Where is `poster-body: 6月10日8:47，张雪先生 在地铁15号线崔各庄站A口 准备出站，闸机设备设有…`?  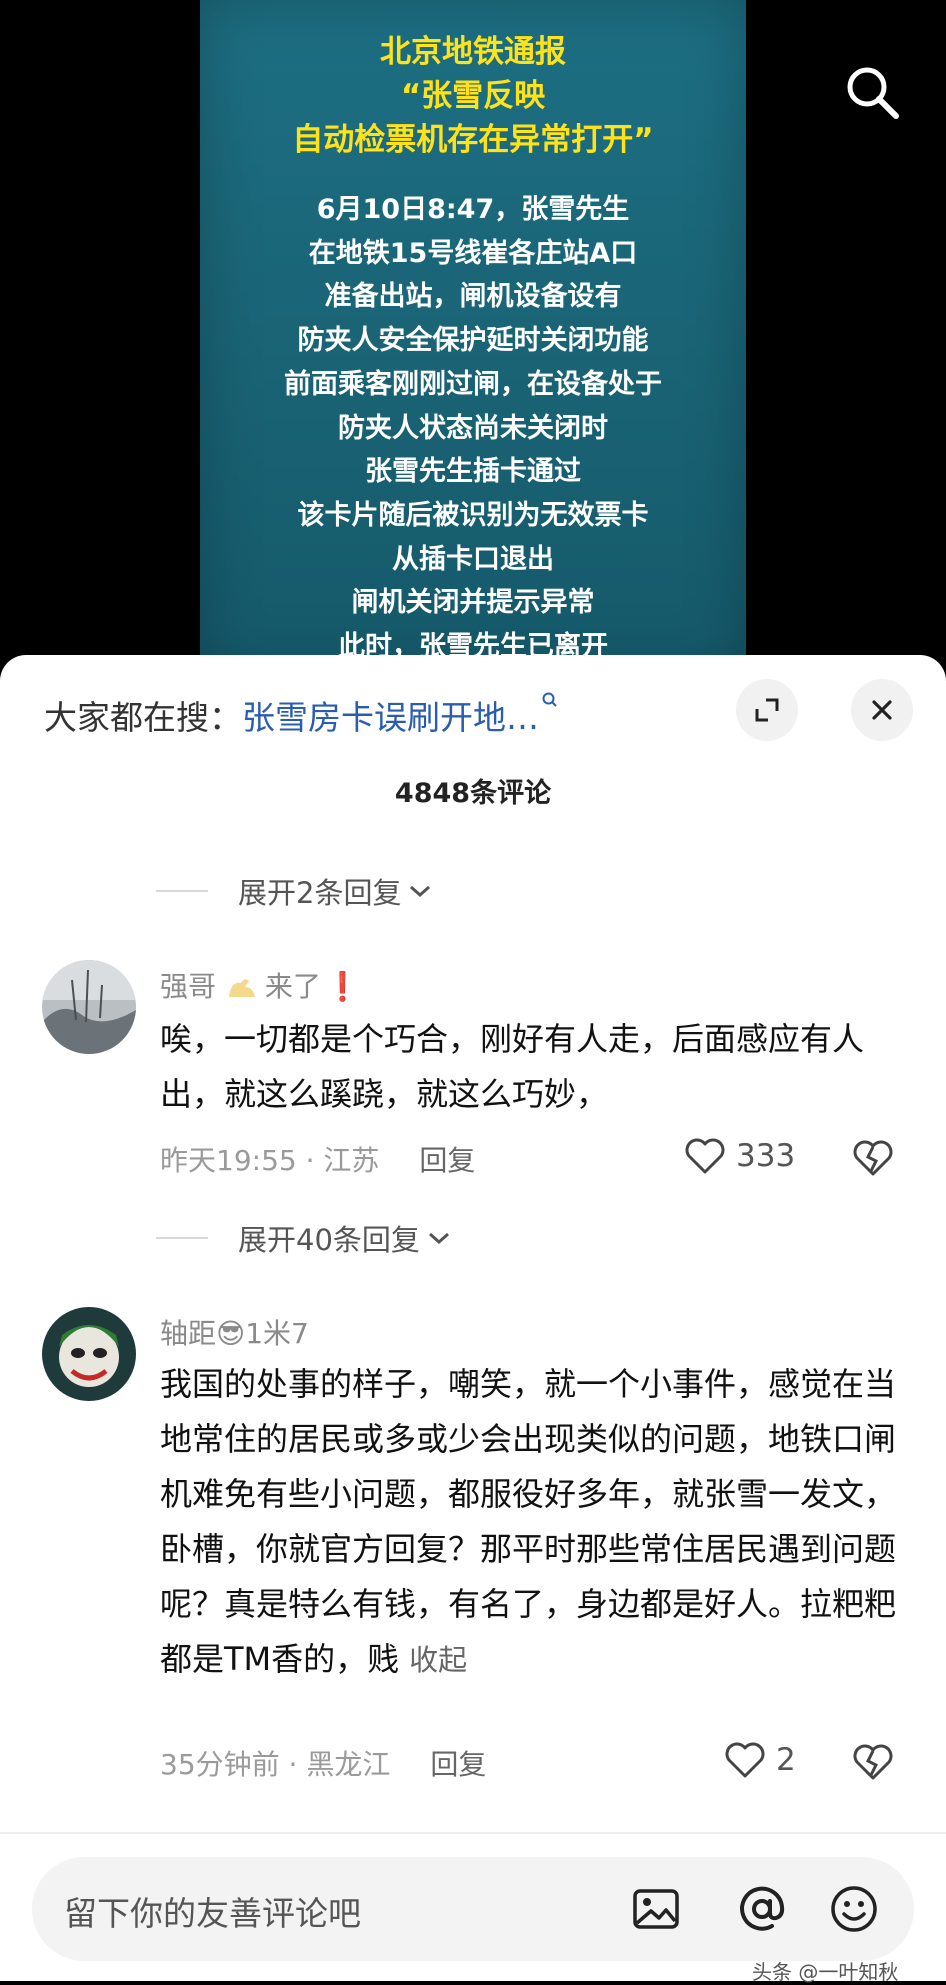
poster-body: 6月10日8:47，张雪先生 在地铁15号线崔各庄站A口 准备出站，闸机设备设有… is located at coordinates (473, 428).